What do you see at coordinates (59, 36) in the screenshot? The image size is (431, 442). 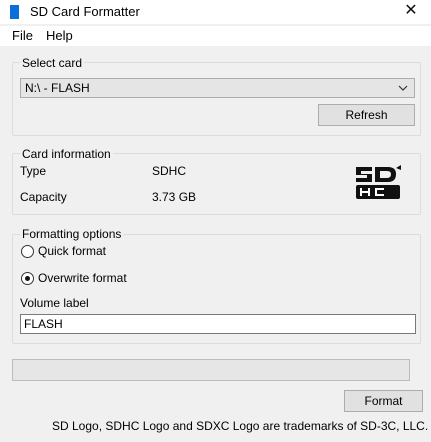 I see `menu-help: Help` at bounding box center [59, 36].